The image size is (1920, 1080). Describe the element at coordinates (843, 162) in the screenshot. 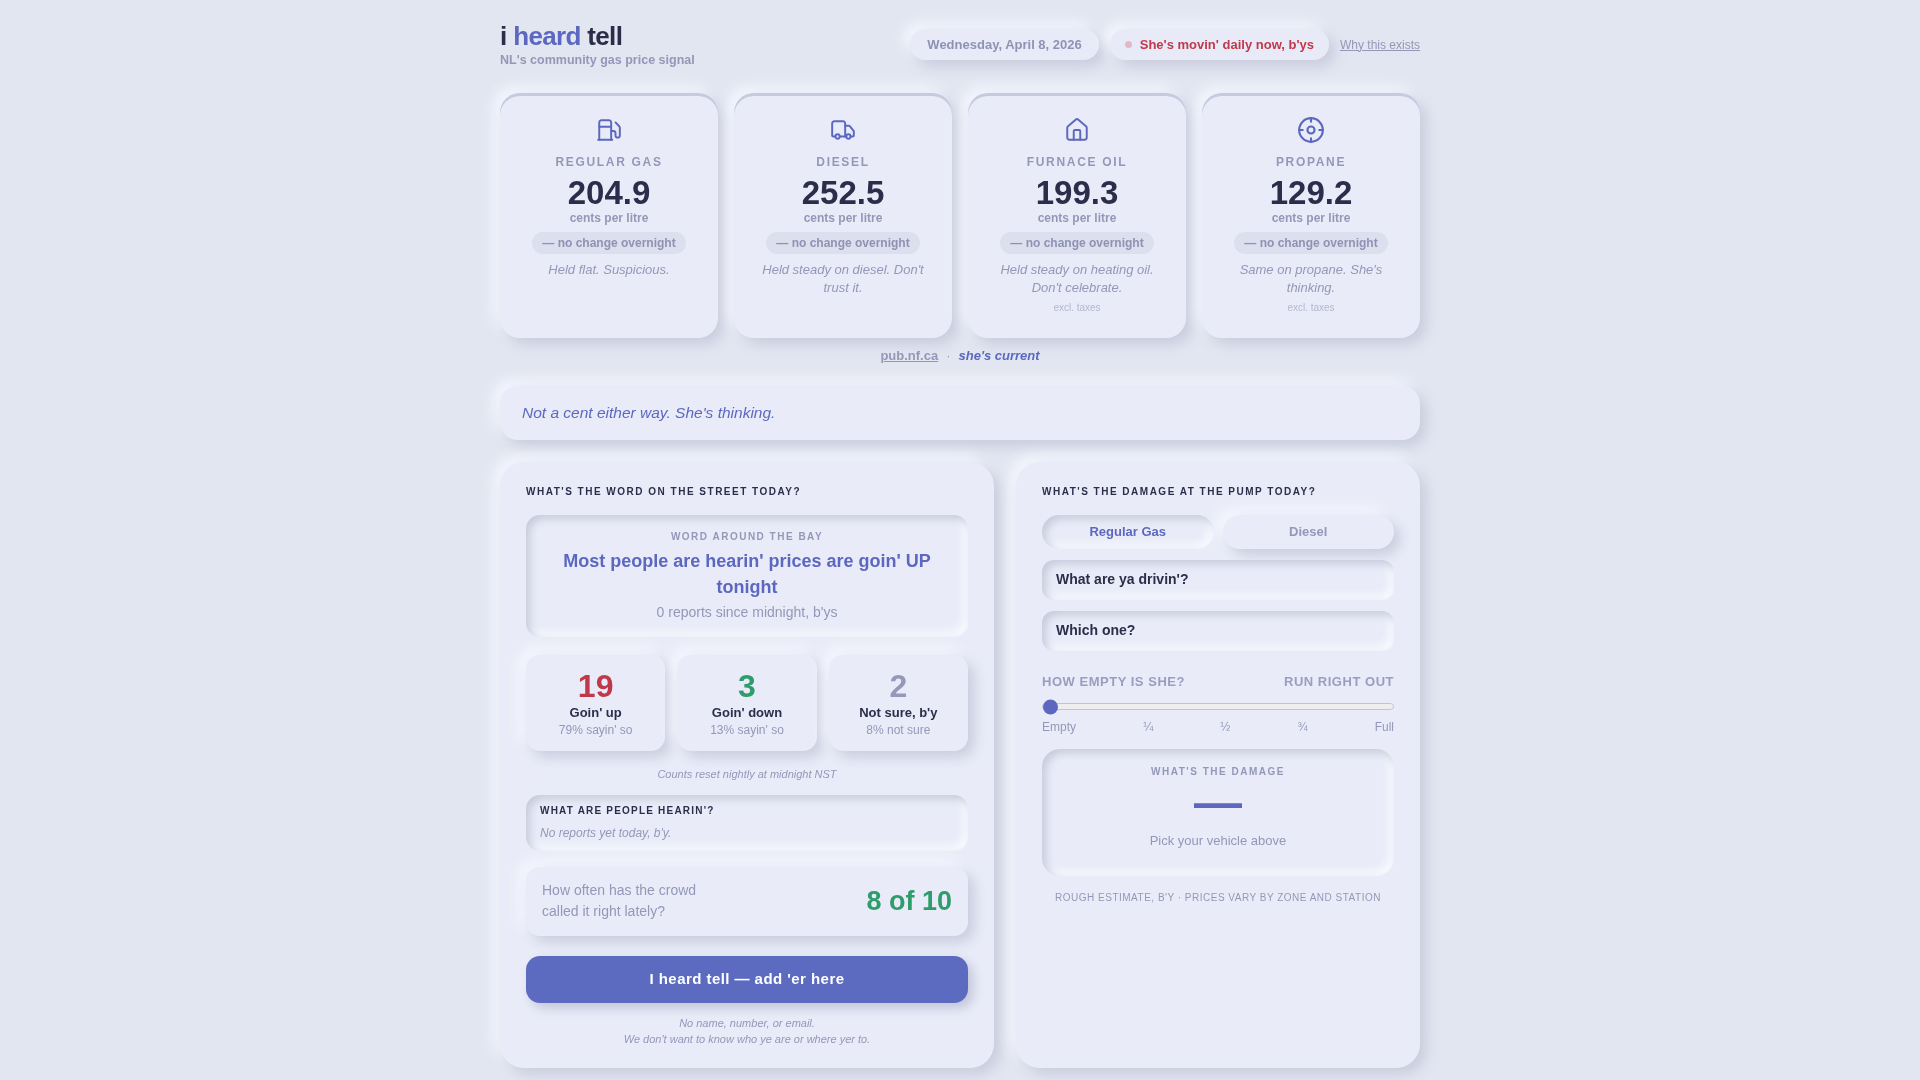

I see `fuel-label: DIESEL` at that location.